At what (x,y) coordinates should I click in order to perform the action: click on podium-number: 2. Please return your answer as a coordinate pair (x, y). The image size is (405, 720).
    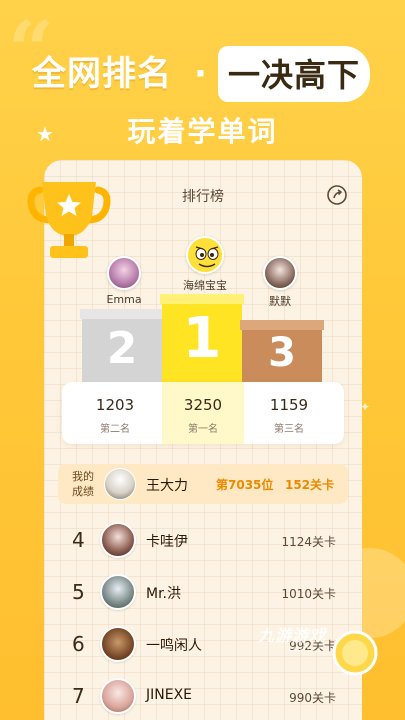
    Looking at the image, I should click on (122, 348).